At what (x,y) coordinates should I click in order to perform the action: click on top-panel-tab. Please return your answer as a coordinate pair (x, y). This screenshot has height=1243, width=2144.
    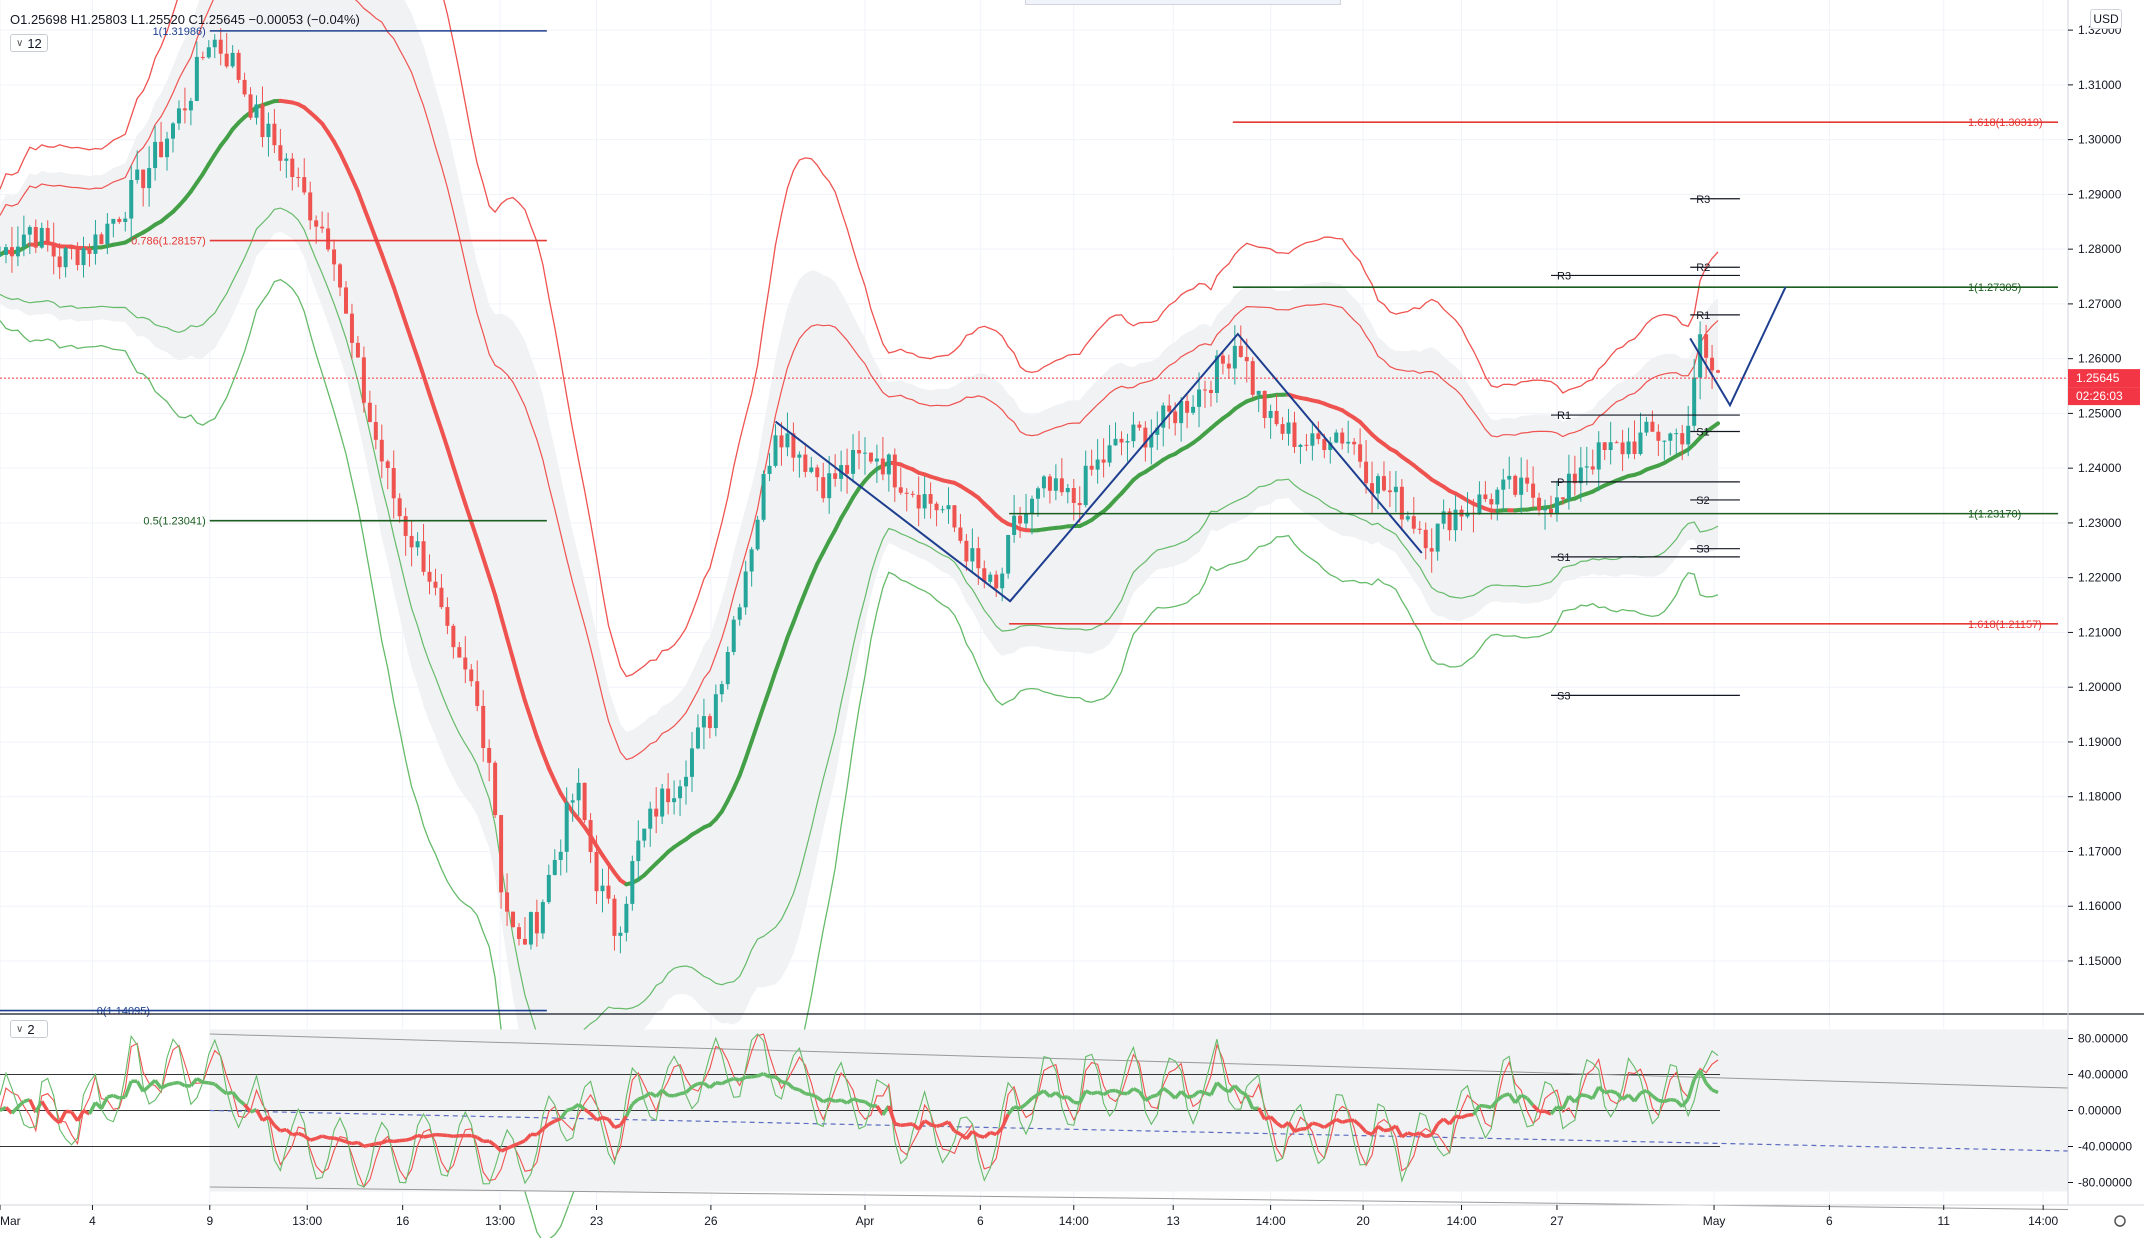
    Looking at the image, I should click on (1183, 2).